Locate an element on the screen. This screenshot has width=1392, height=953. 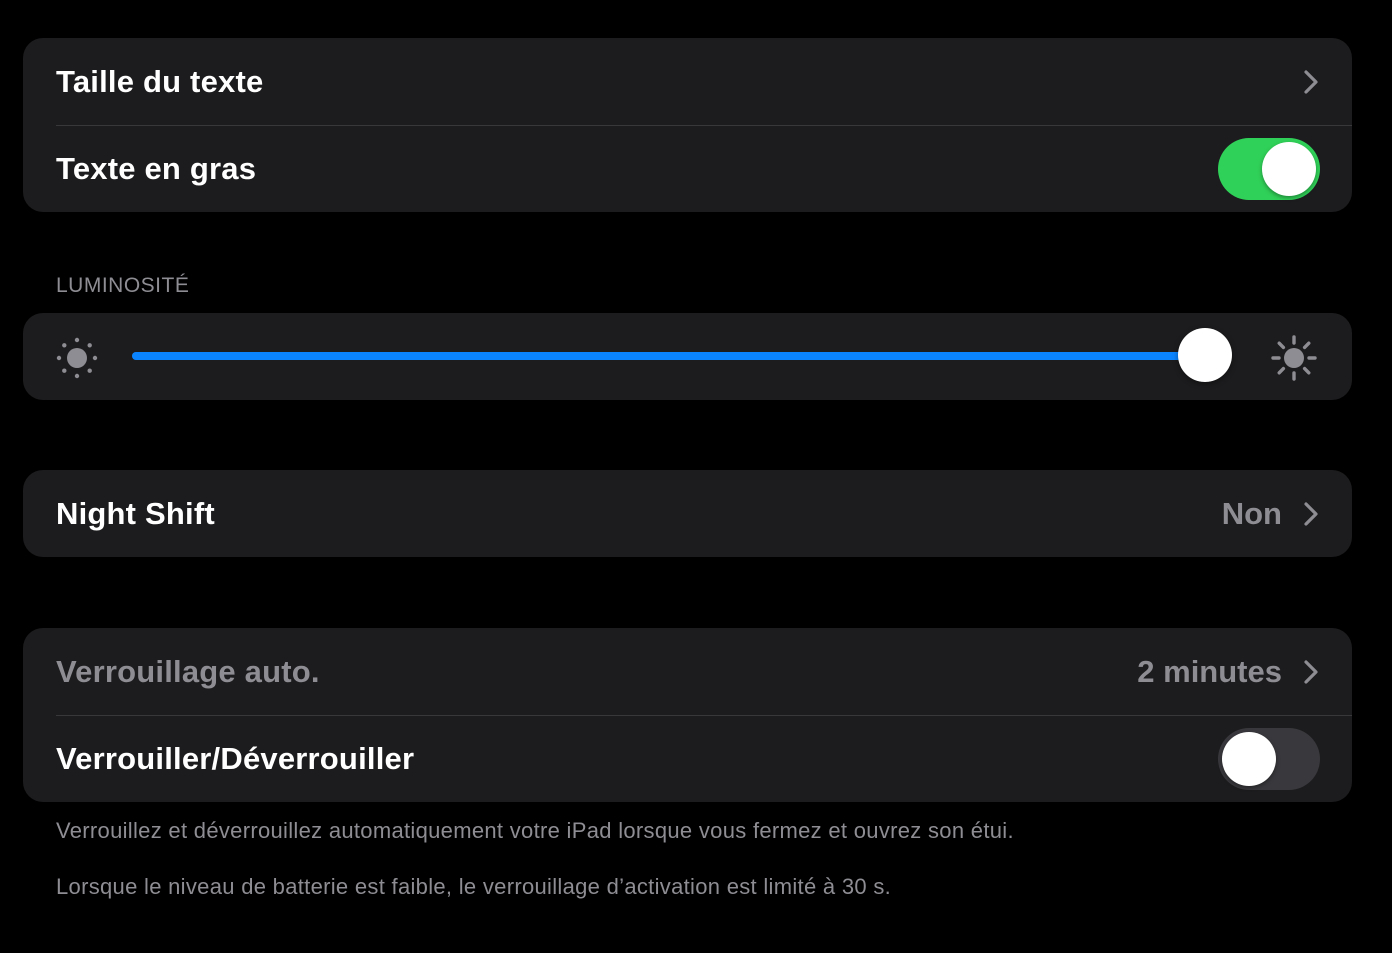
brightness-slider-knob is located at coordinates (1205, 355).